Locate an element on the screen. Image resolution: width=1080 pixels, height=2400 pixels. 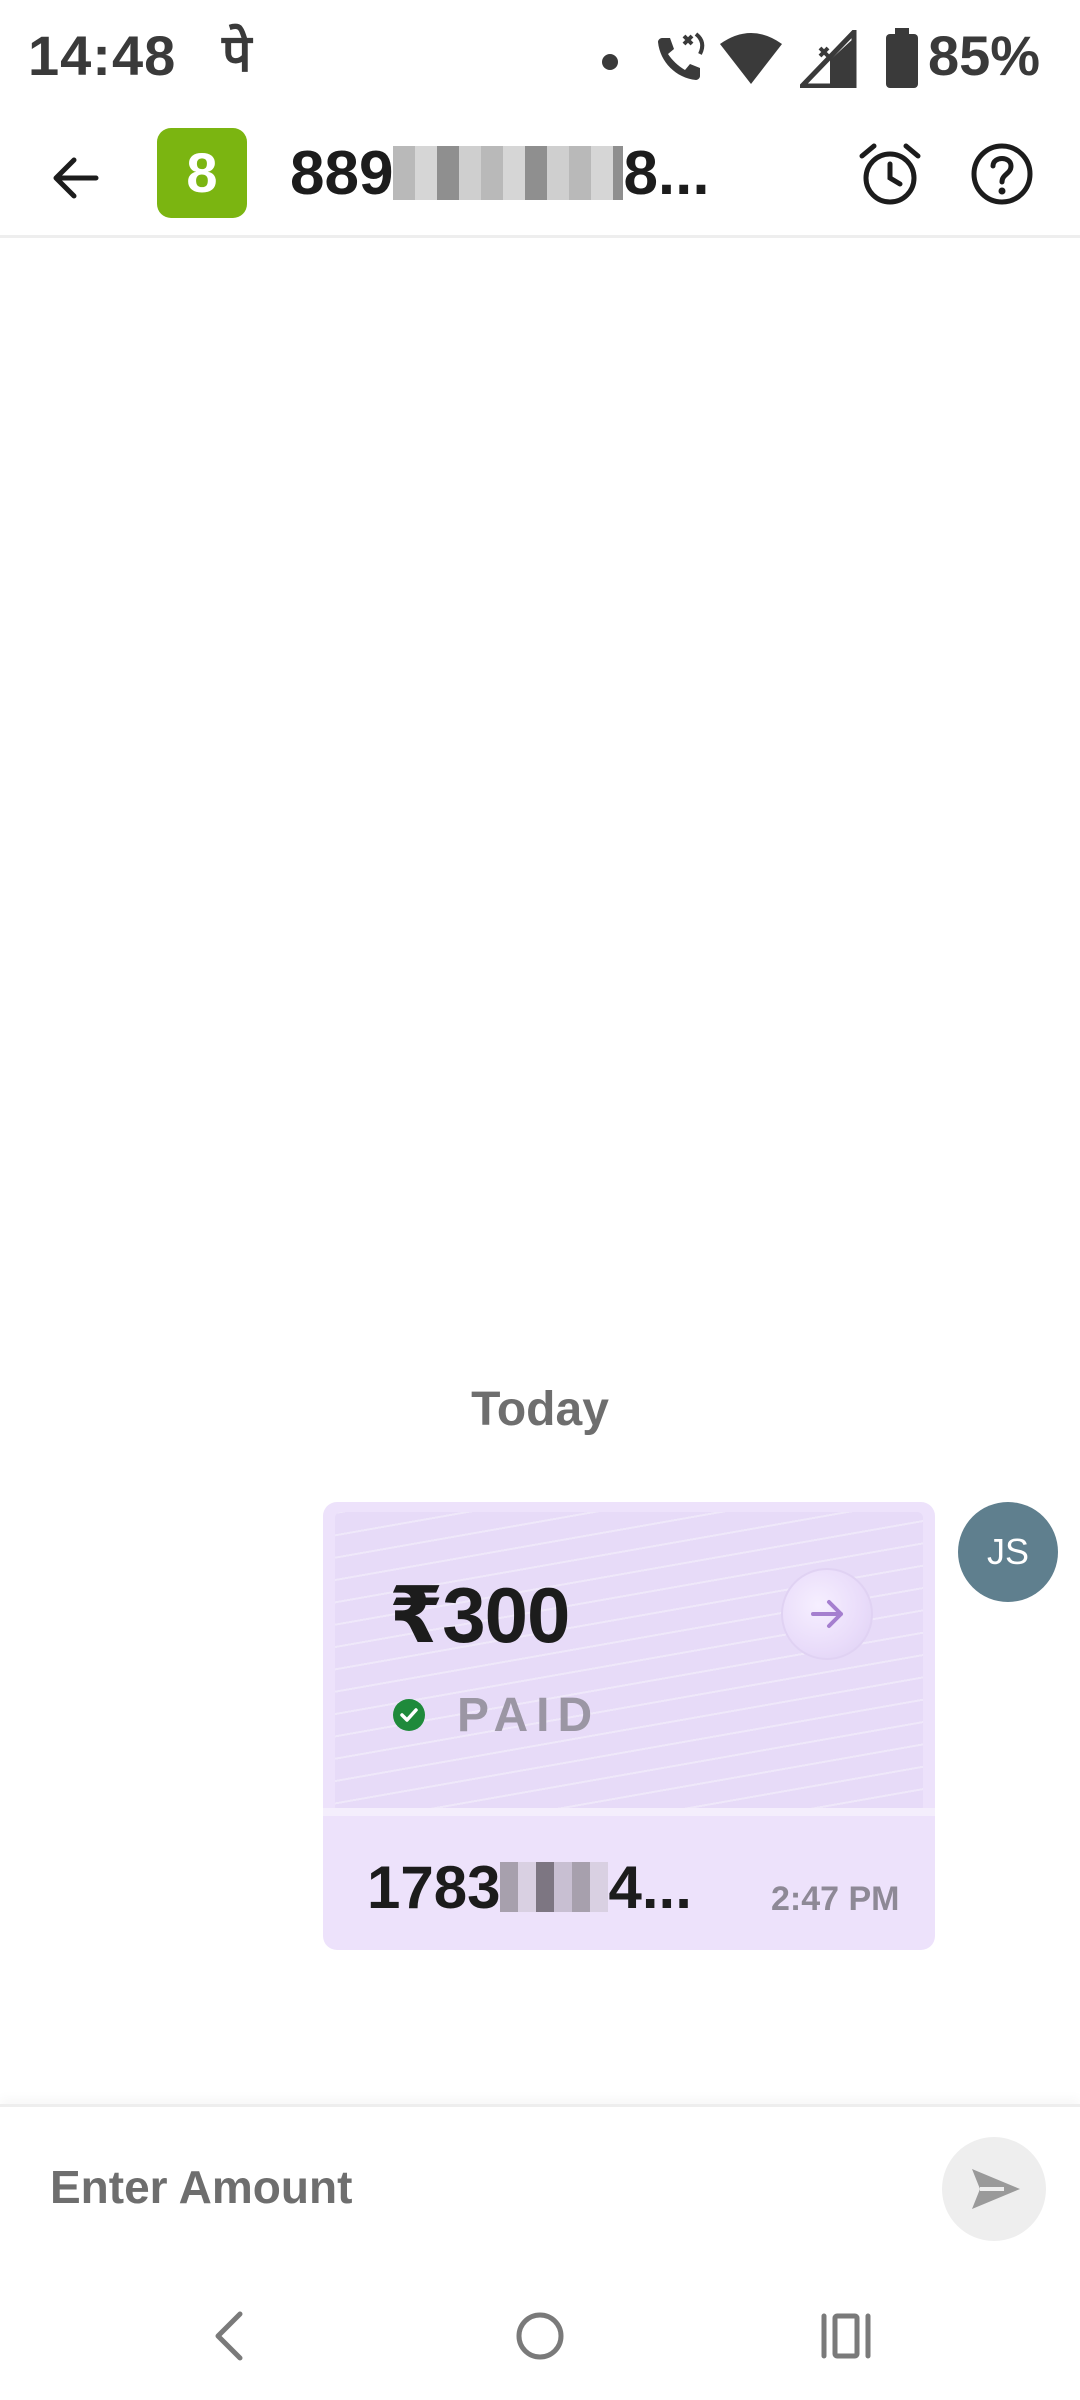
status-bar: 14:48 पे 85% is located at coordinates (540, 60).